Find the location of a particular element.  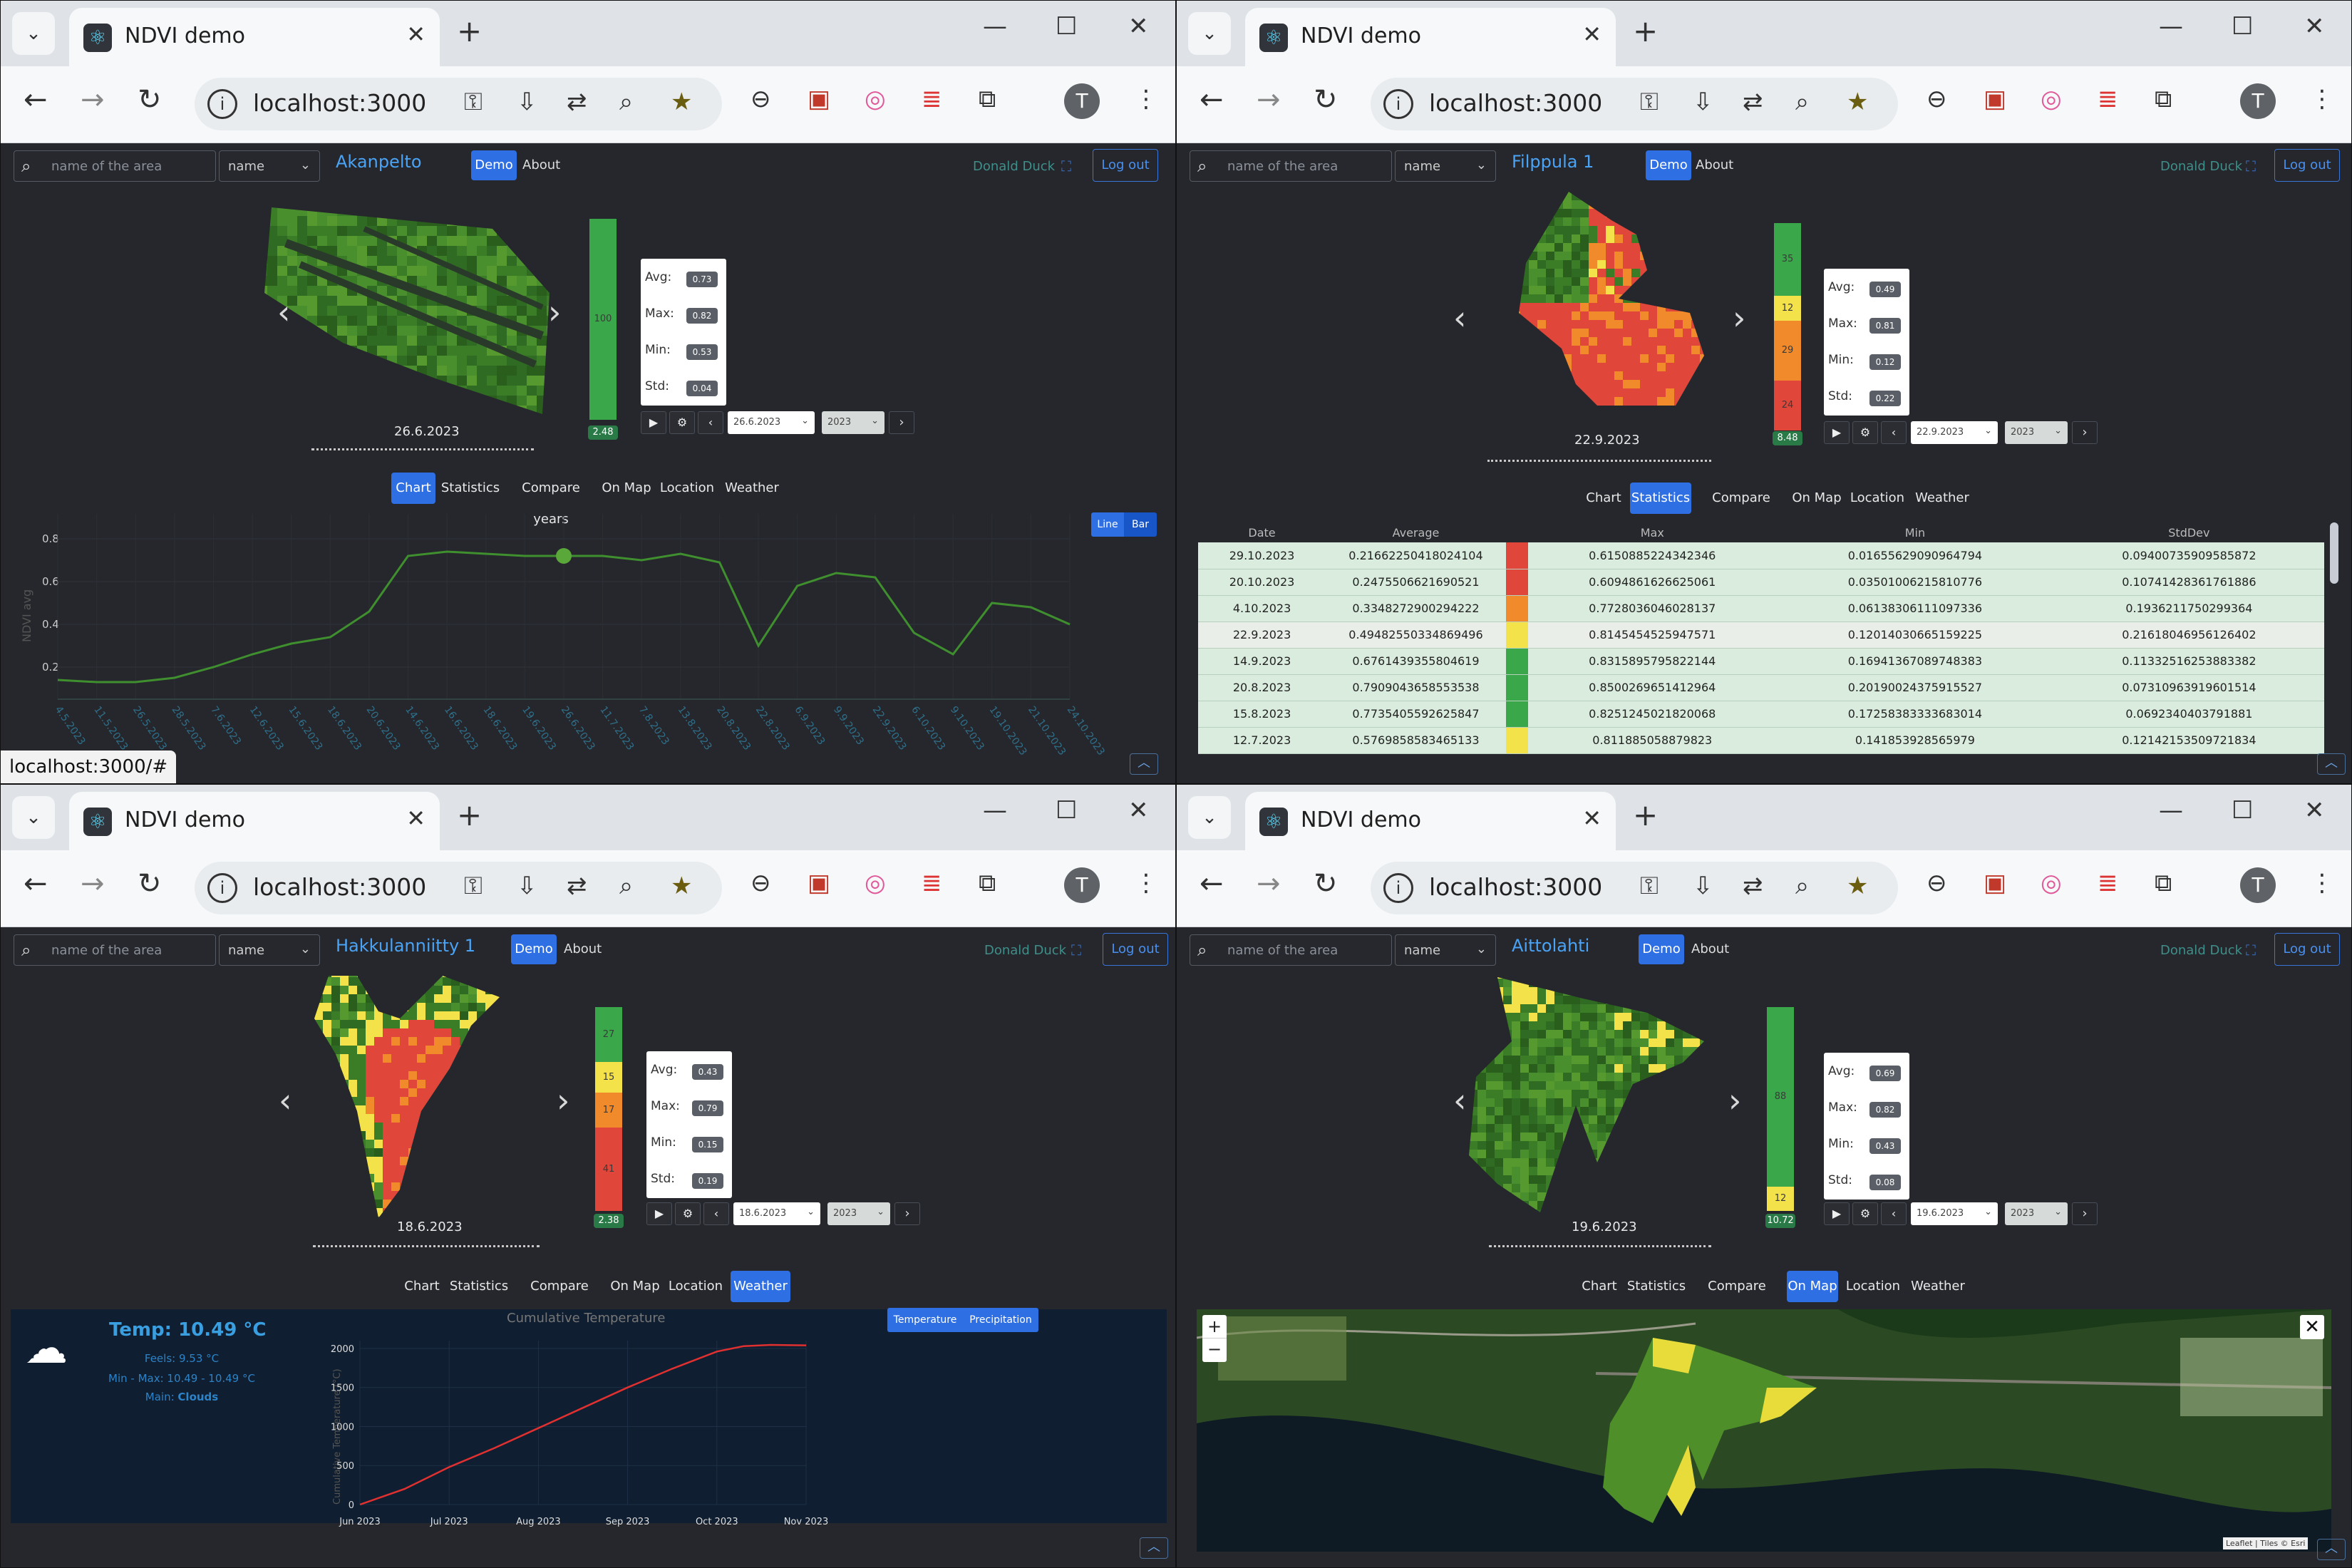

gear-icon: ⚙ is located at coordinates (1865, 433).